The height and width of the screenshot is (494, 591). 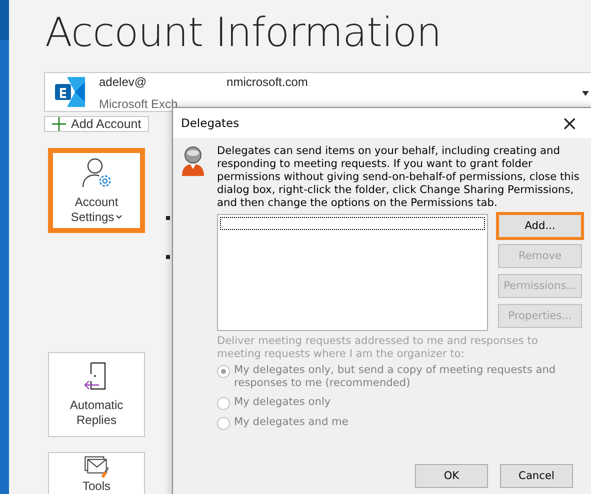 What do you see at coordinates (96, 172) in the screenshot?
I see `person-gear-icon` at bounding box center [96, 172].